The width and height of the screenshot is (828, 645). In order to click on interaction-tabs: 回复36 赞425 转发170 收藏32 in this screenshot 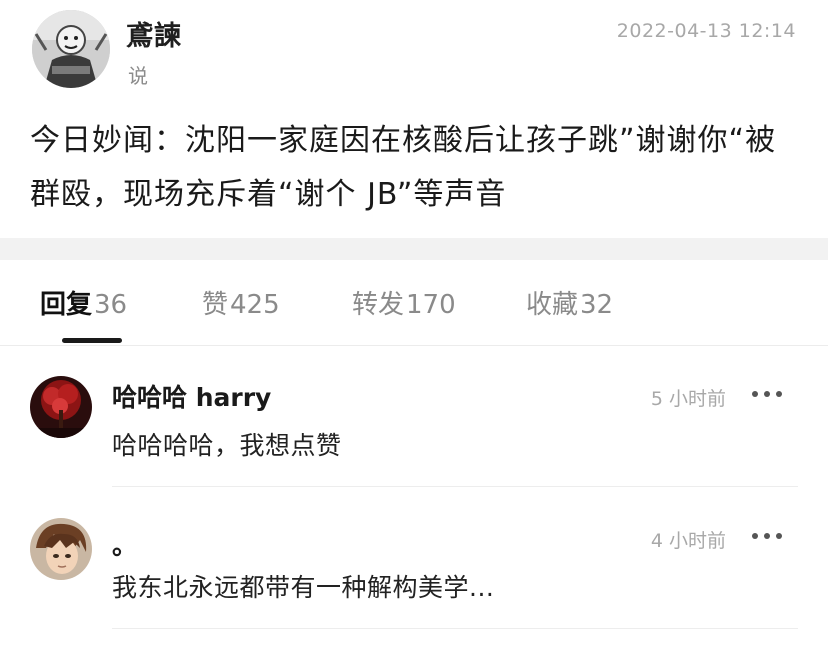, I will do `click(414, 304)`.